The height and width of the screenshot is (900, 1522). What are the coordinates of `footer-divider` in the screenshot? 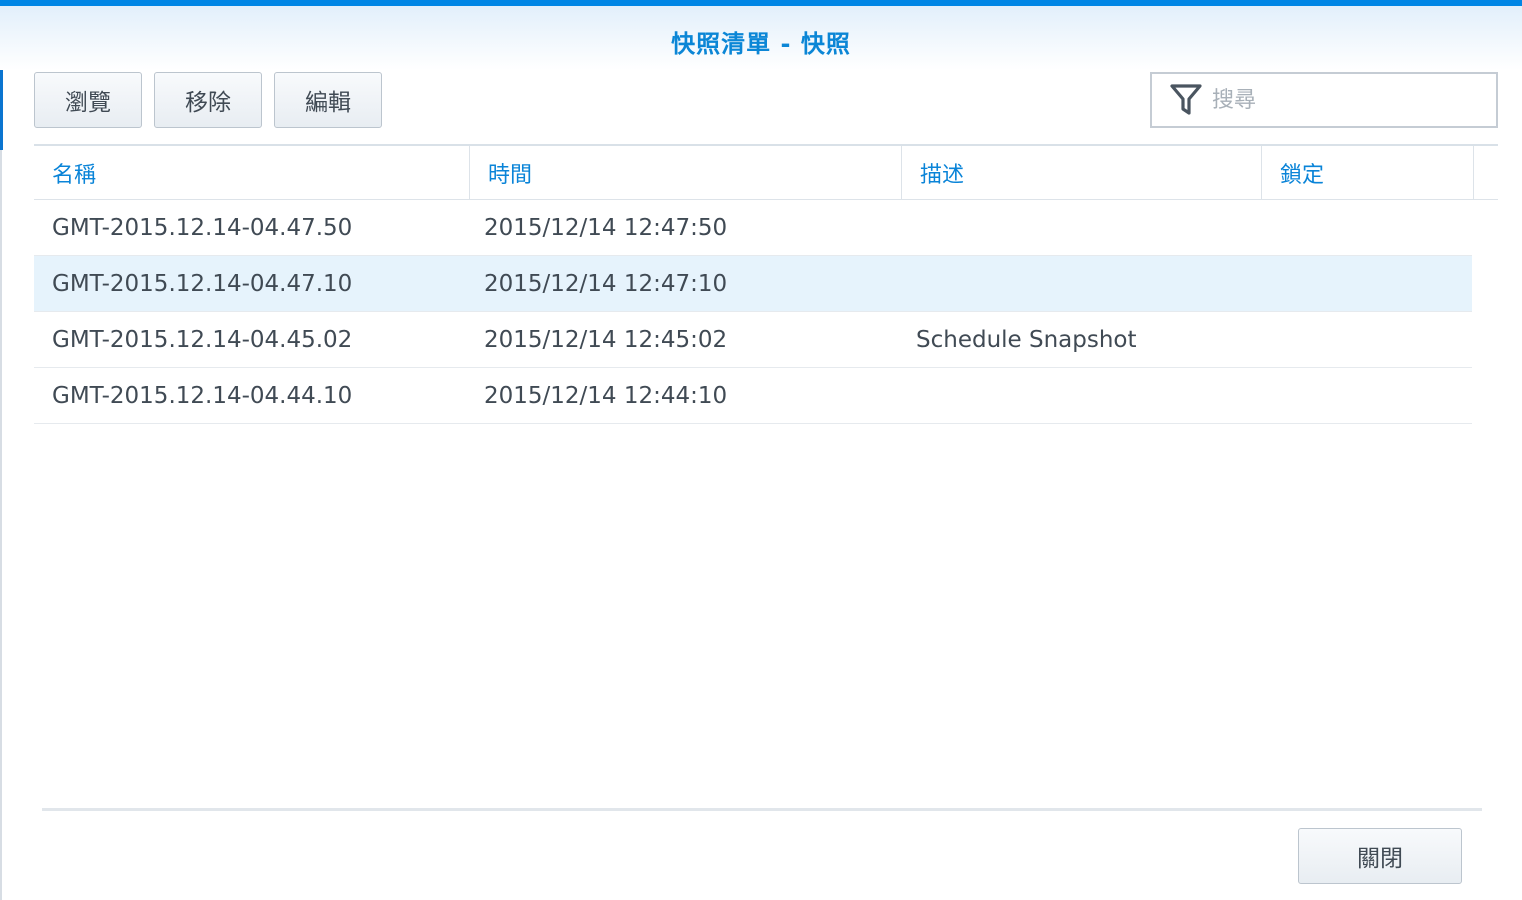 It's located at (762, 809).